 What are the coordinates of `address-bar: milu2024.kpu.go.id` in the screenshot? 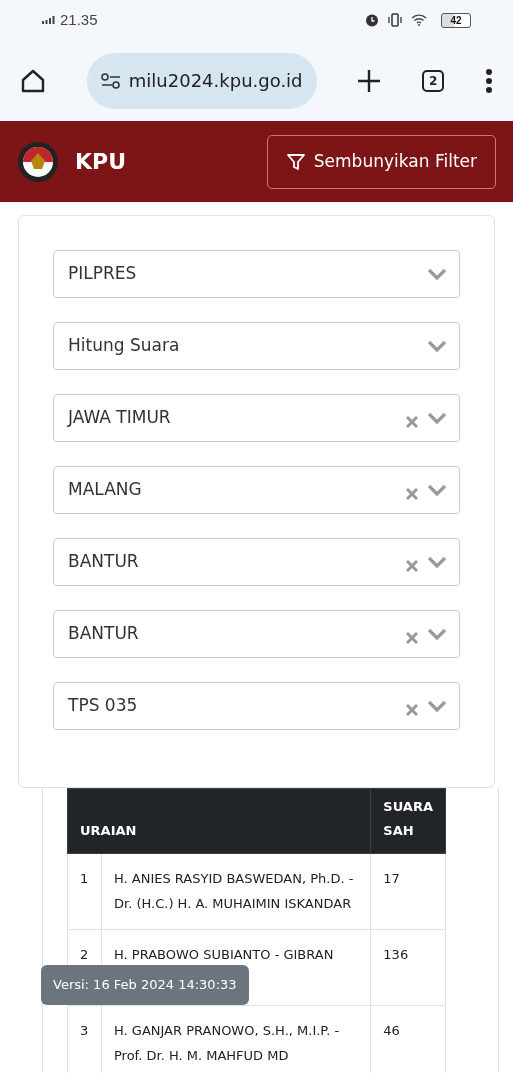 It's located at (201, 80).